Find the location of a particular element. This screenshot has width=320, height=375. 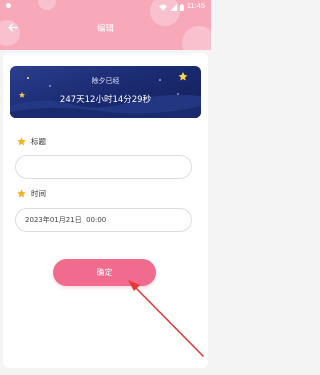

status-bar: 11:45 is located at coordinates (105, 5).